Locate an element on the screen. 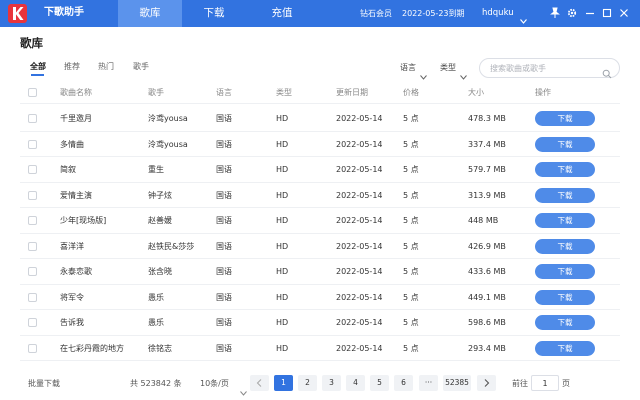 Image resolution: width=640 pixels, height=400 pixels. app-logo-icon is located at coordinates (17, 13).